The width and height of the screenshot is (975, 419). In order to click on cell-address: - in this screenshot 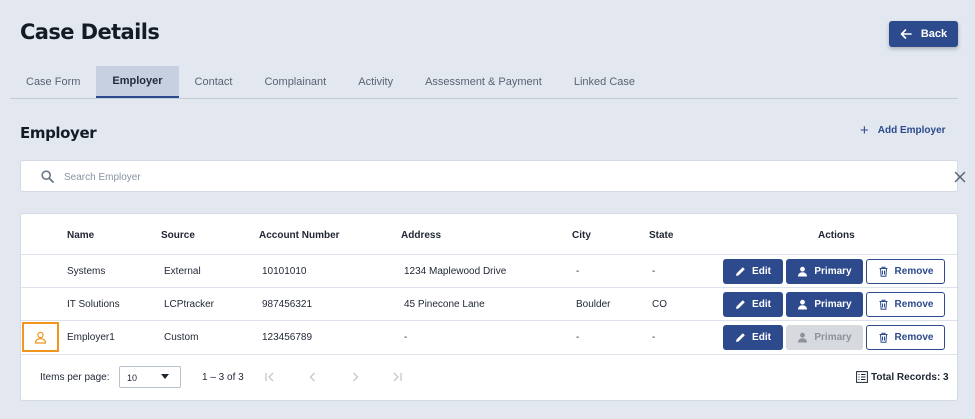, I will do `click(406, 337)`.